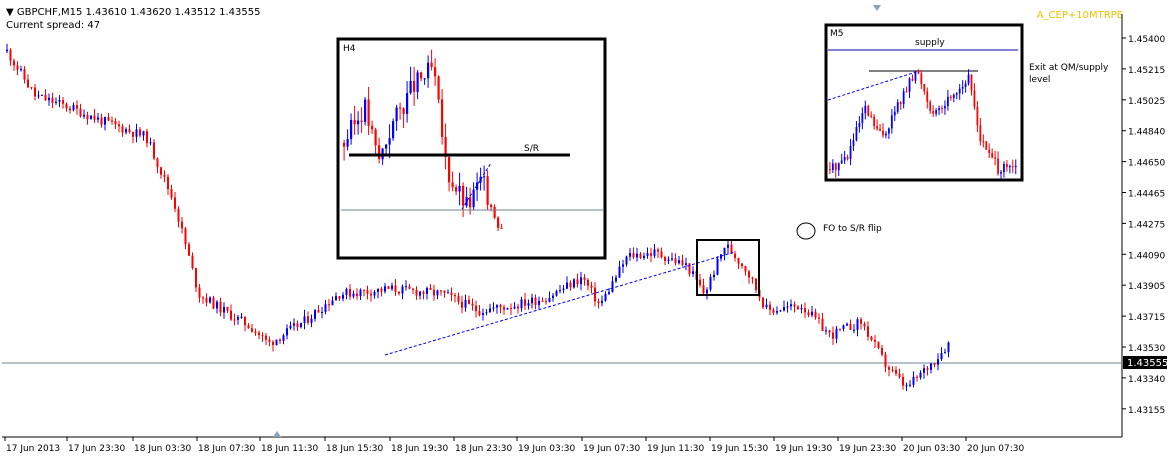 This screenshot has width=1171, height=459. Describe the element at coordinates (877, 8) in the screenshot. I see `chart-shift-marker-icon` at that location.